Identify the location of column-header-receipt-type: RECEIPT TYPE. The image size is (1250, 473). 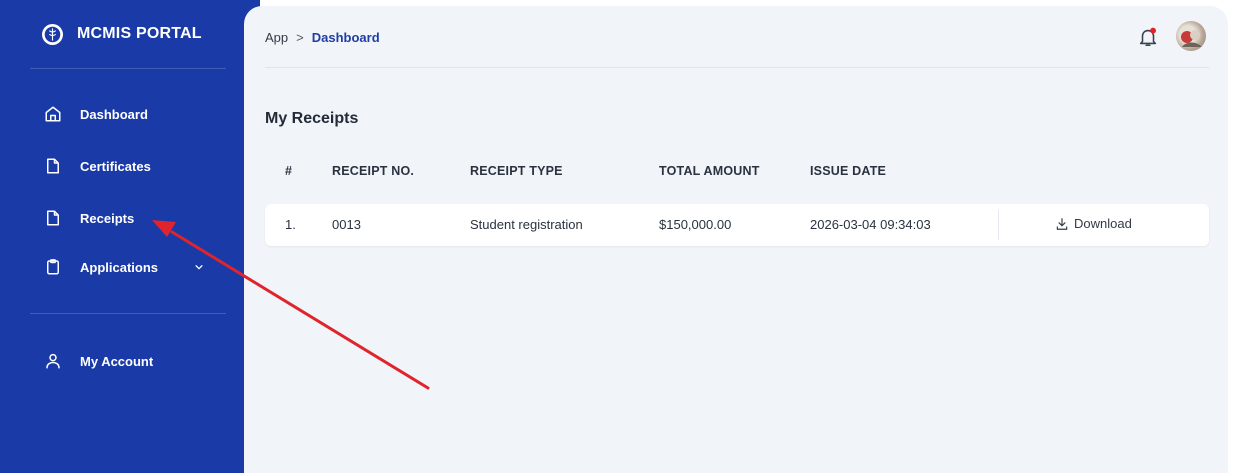
(516, 171).